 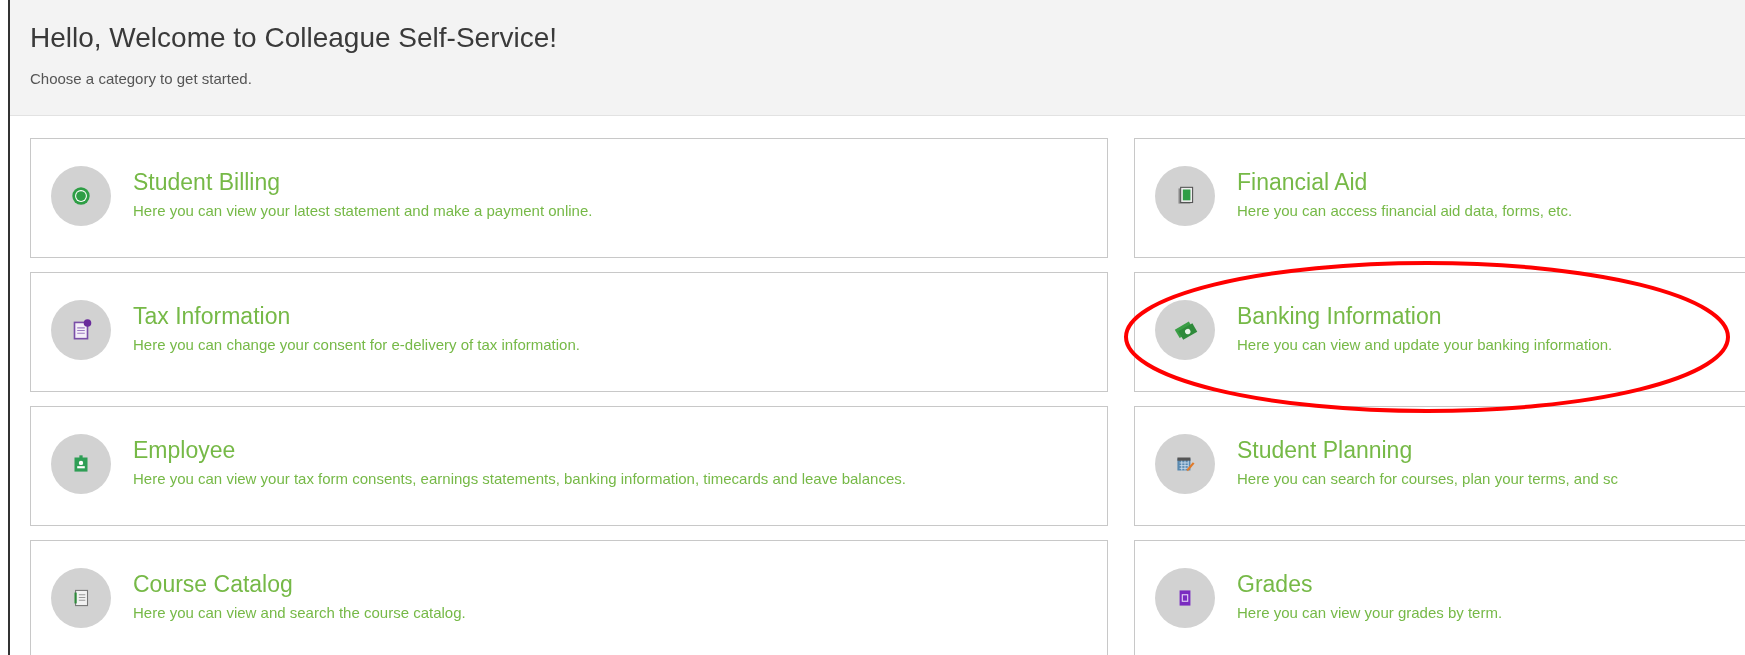 I want to click on category-description: Here you can search for courses, plan your terms, and sc, so click(x=1427, y=479).